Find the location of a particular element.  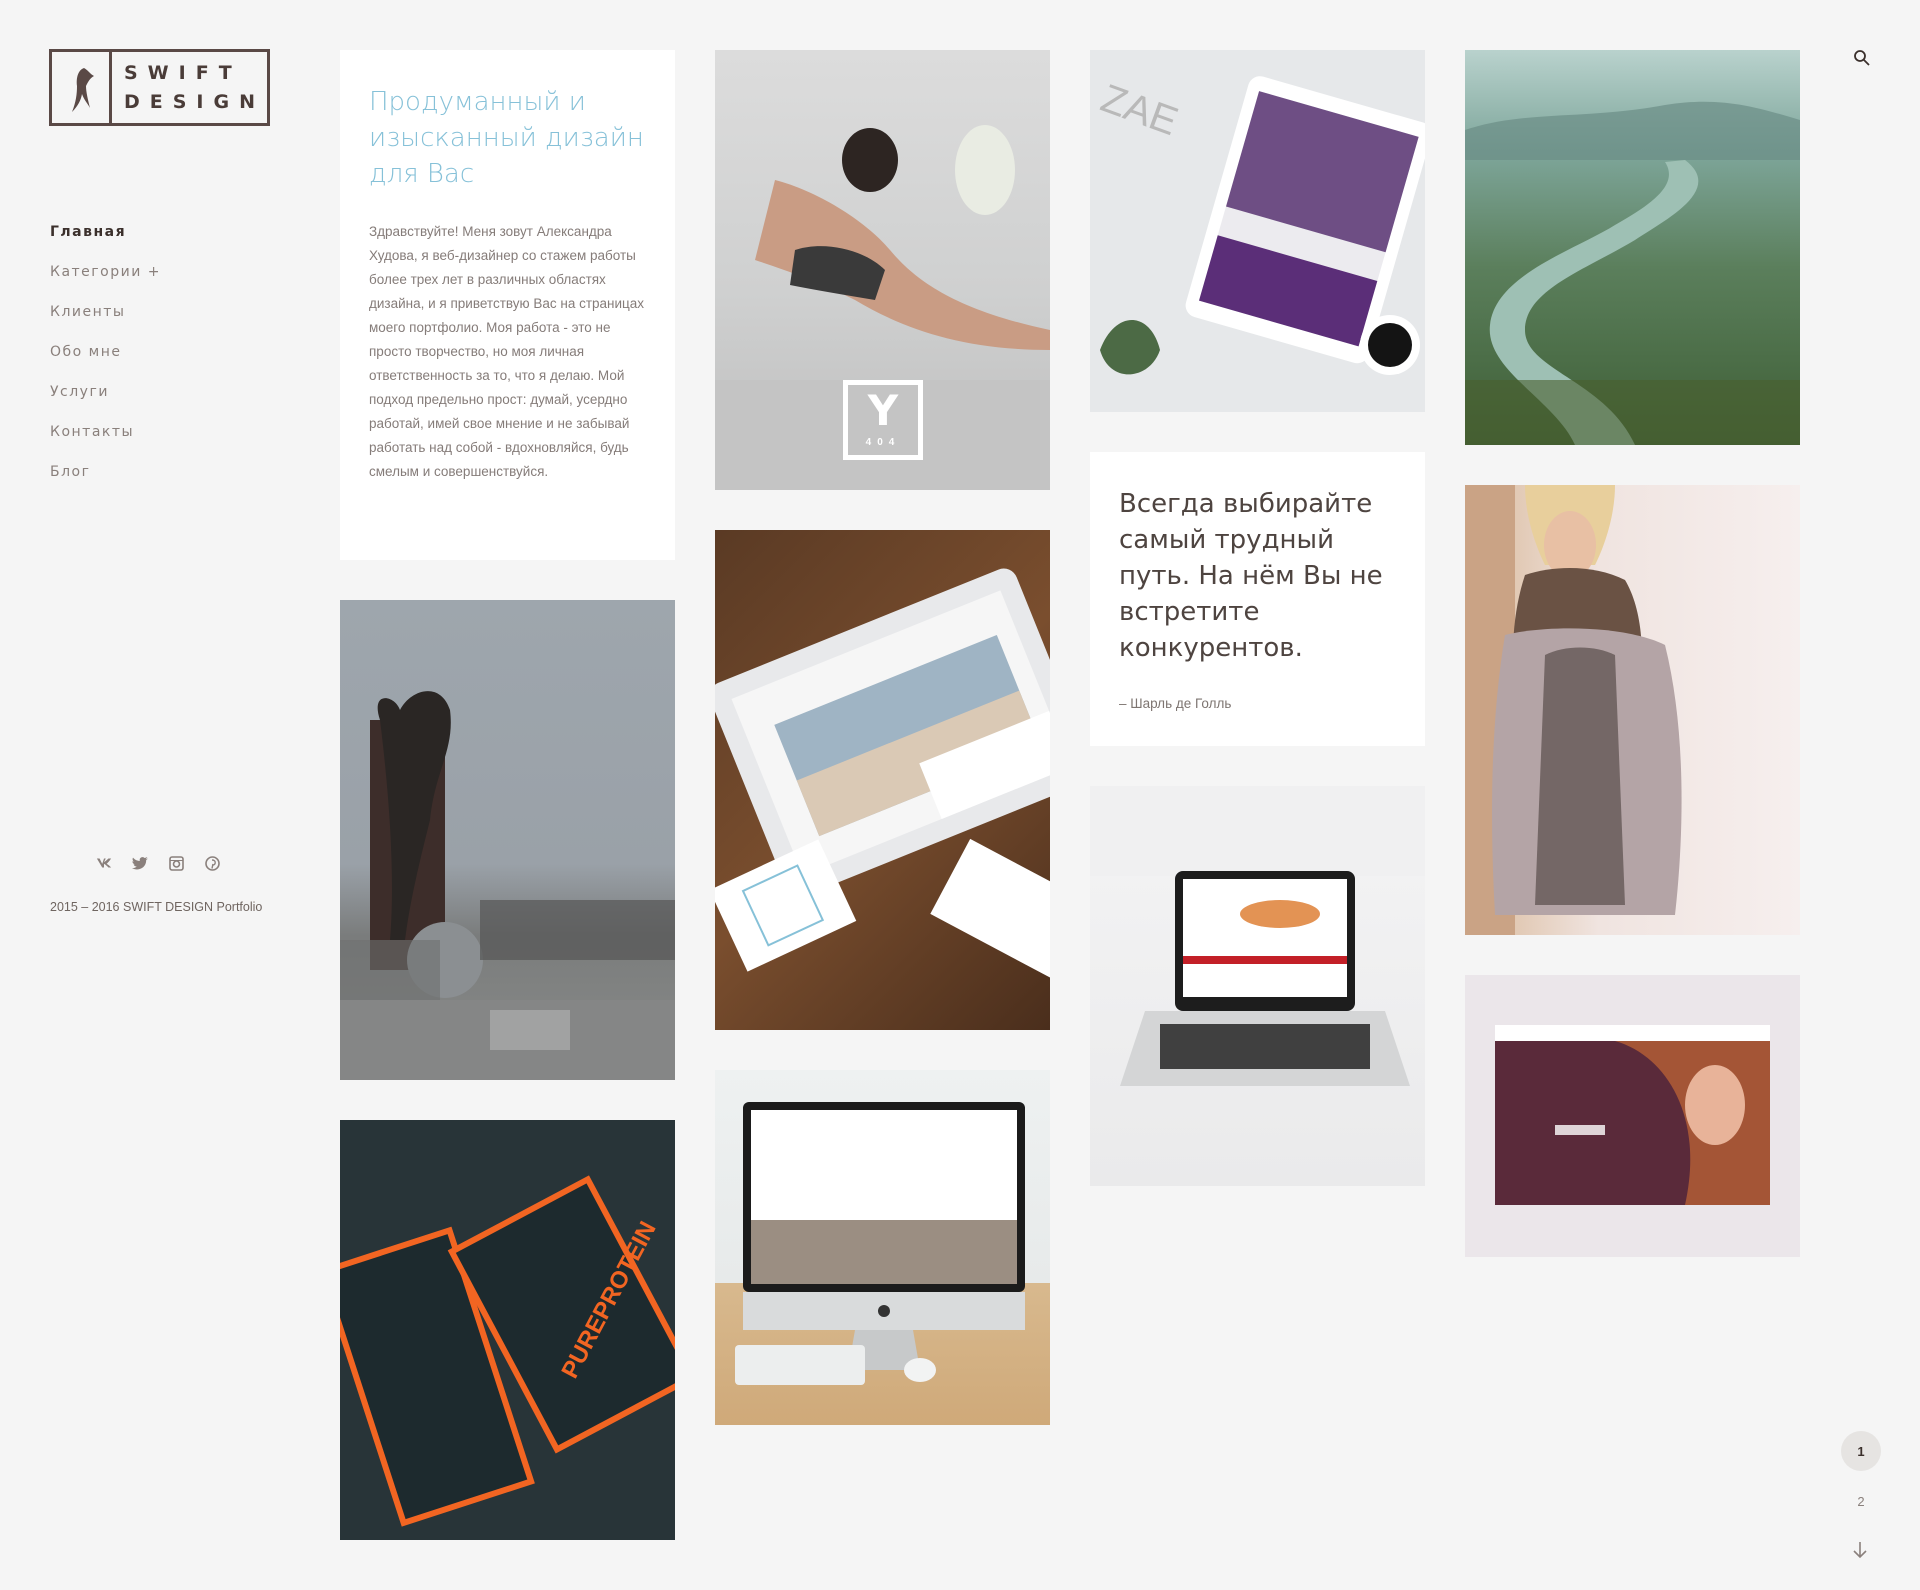

logo-wordmark: SWIFT DESIGN is located at coordinates (189, 87).